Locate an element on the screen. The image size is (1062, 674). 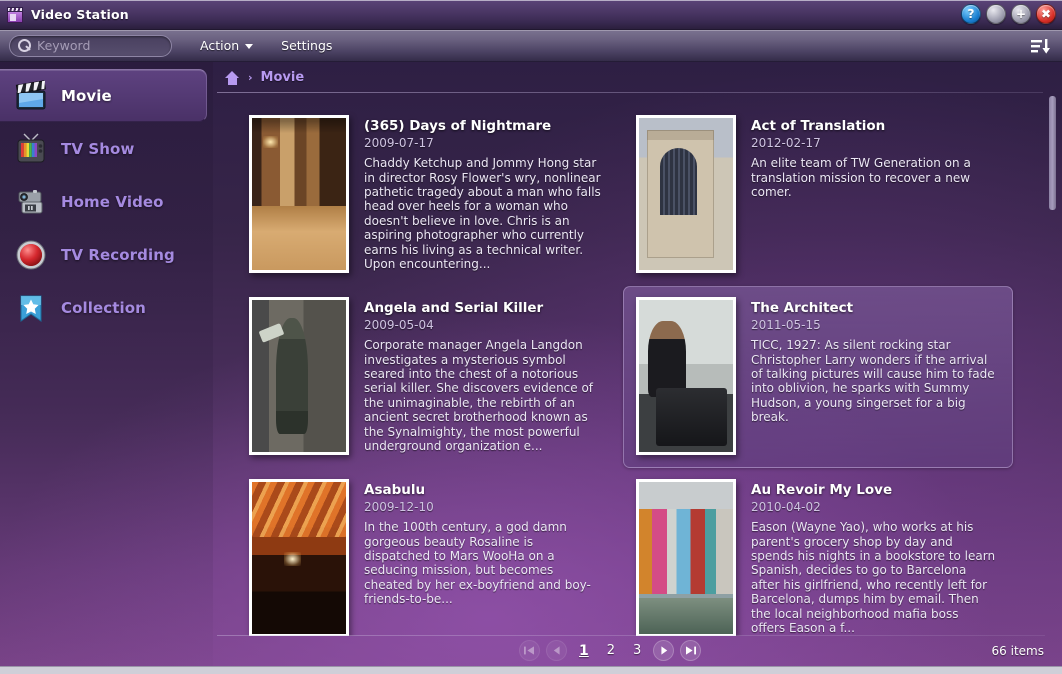
sidebar-item-tv-recording: TV Recording is located at coordinates (106, 254).